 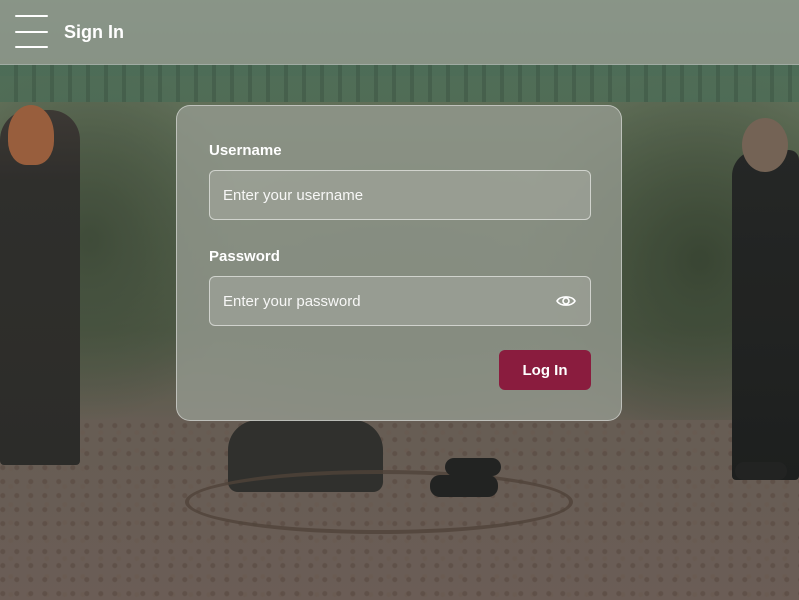 I want to click on top-bar: Sign In, so click(x=399, y=32).